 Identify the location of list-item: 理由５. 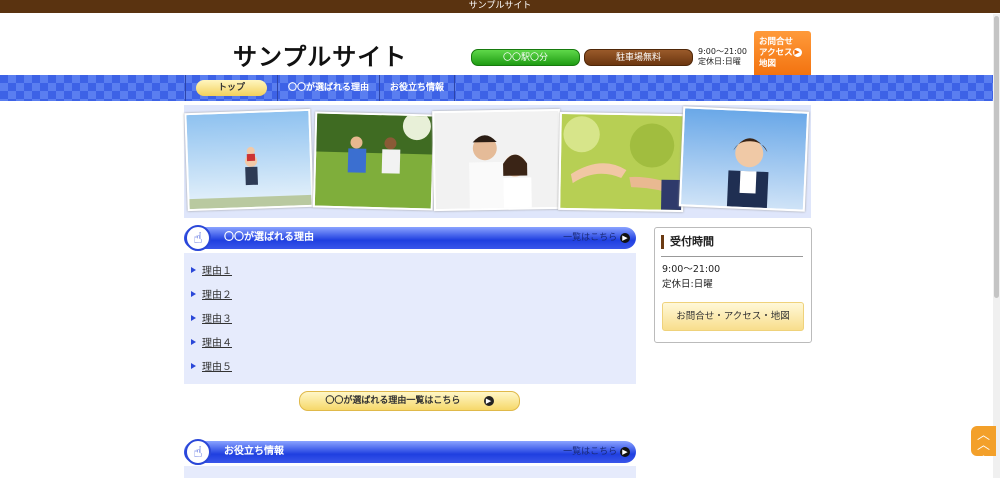
(413, 370).